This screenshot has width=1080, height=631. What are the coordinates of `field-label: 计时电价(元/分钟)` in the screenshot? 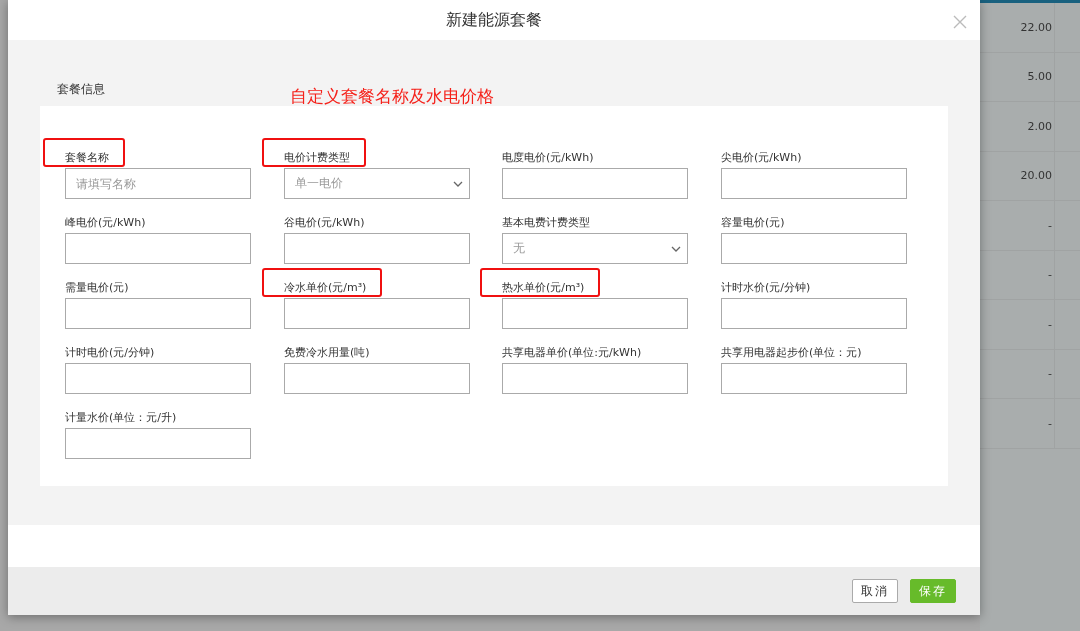 It's located at (110, 352).